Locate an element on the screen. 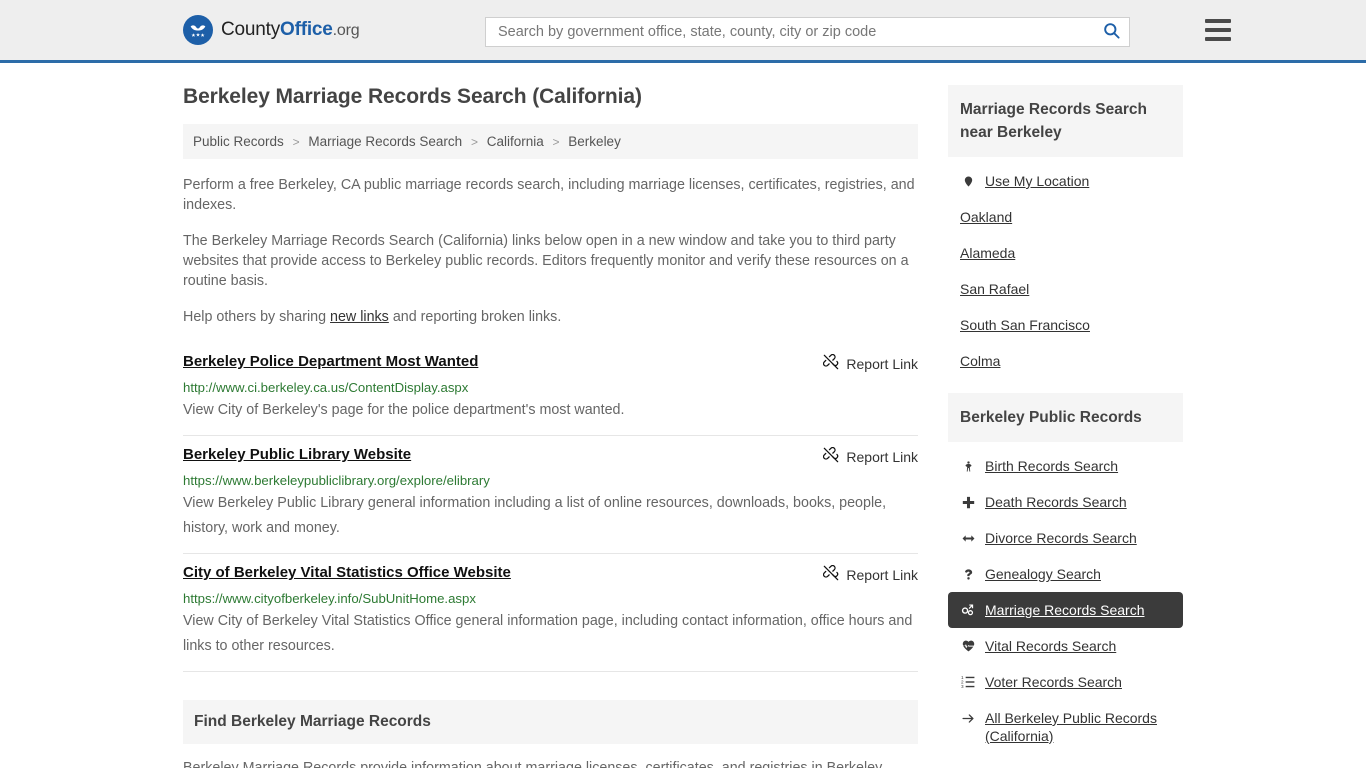  search-bar is located at coordinates (807, 32).